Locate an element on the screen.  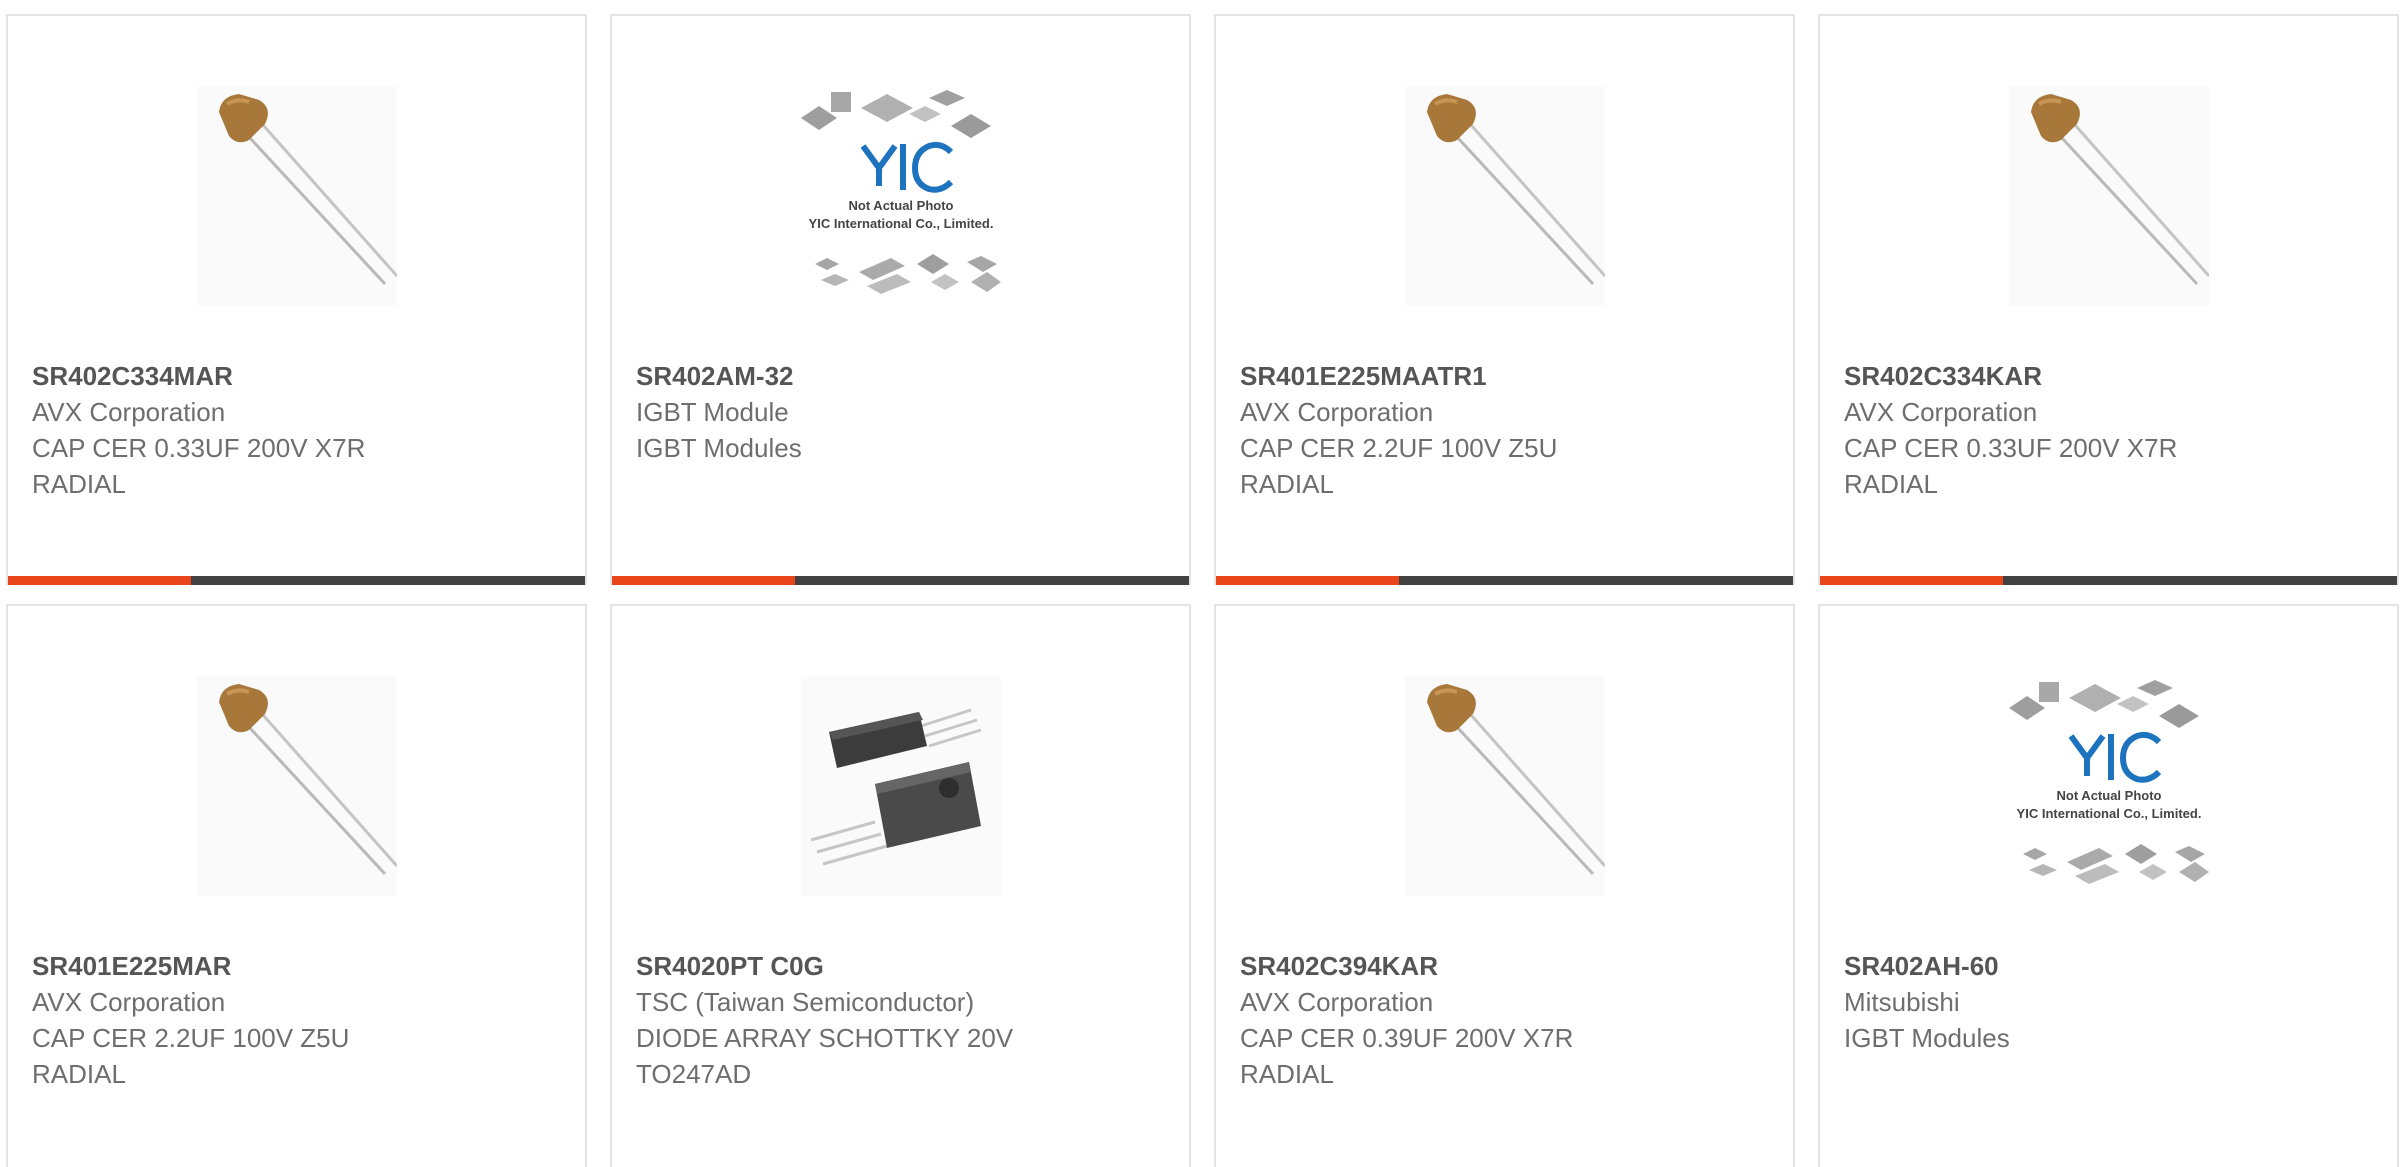
part-number-link: SR402AM-32 is located at coordinates (900, 376).